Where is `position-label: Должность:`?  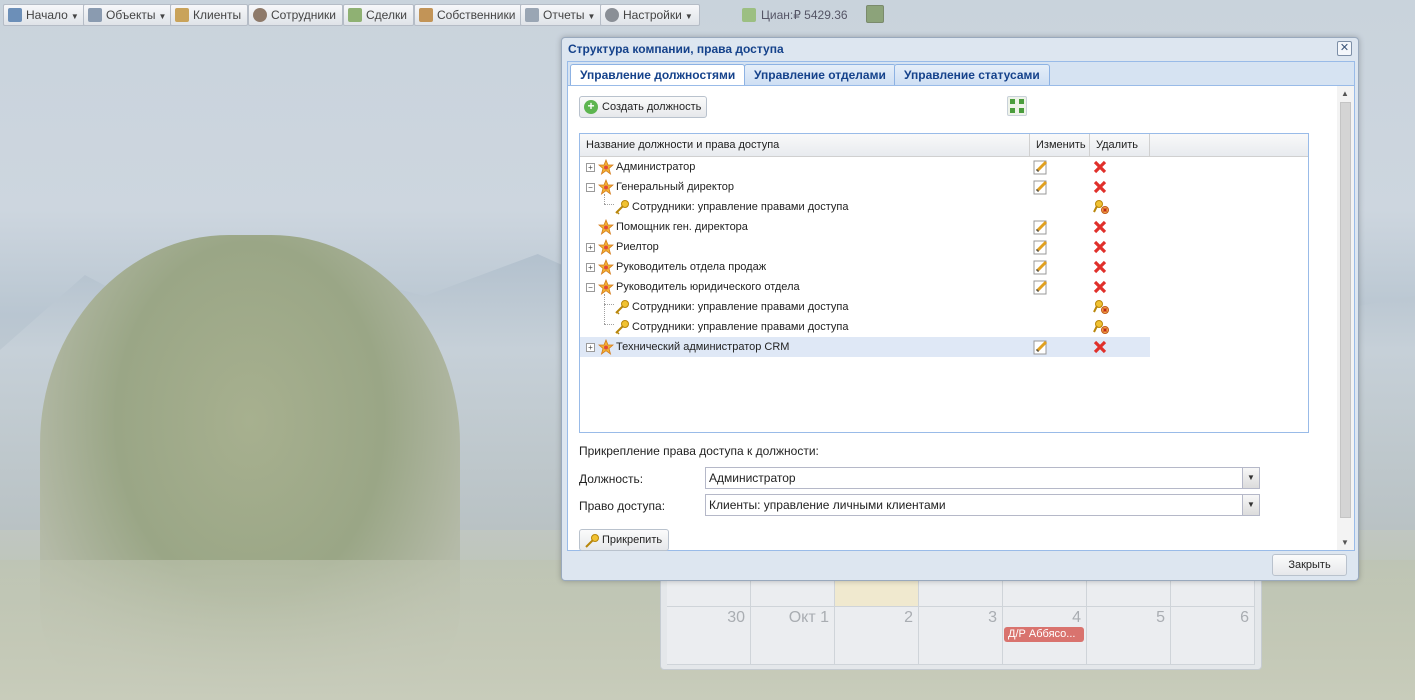 position-label: Должность: is located at coordinates (611, 479).